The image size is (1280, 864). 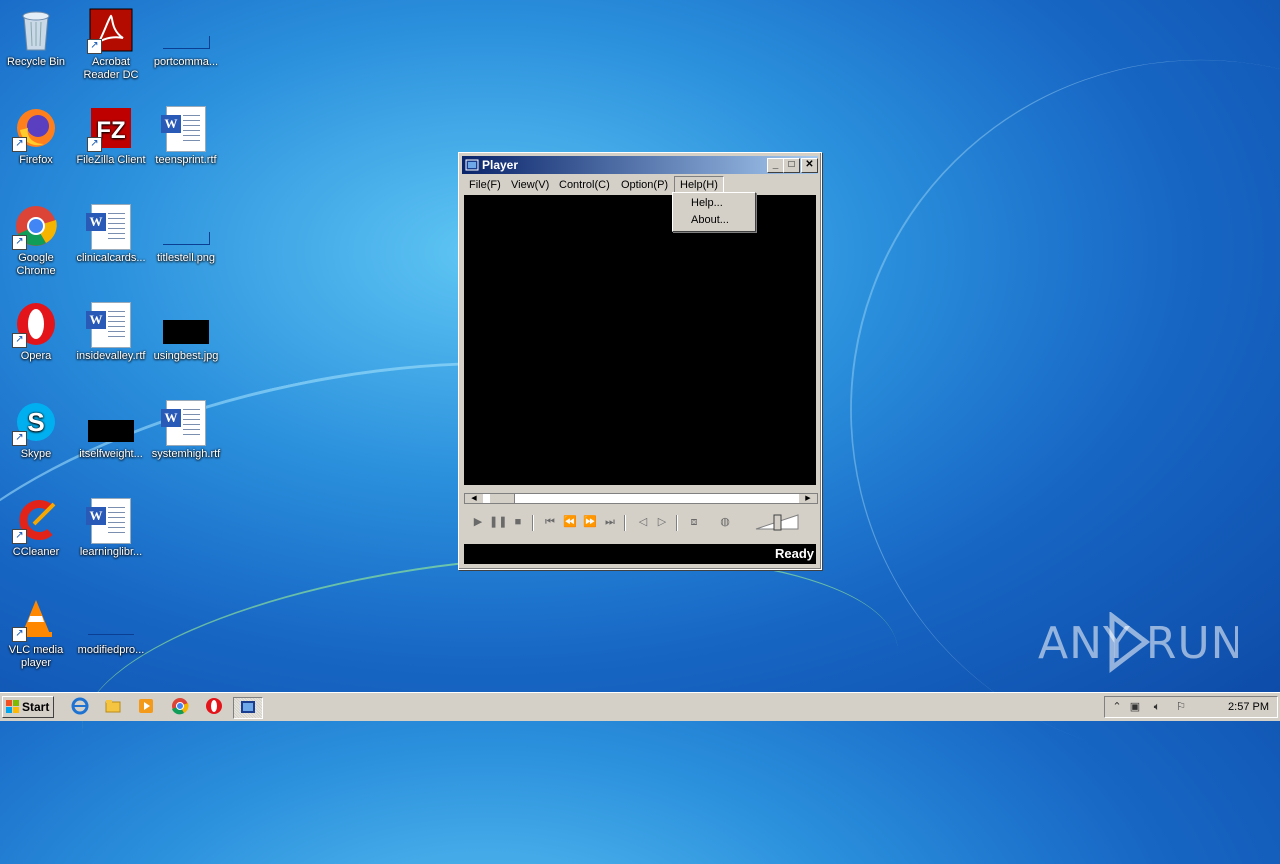 What do you see at coordinates (640, 165) in the screenshot?
I see `title-bar: Player _ □ ✕` at bounding box center [640, 165].